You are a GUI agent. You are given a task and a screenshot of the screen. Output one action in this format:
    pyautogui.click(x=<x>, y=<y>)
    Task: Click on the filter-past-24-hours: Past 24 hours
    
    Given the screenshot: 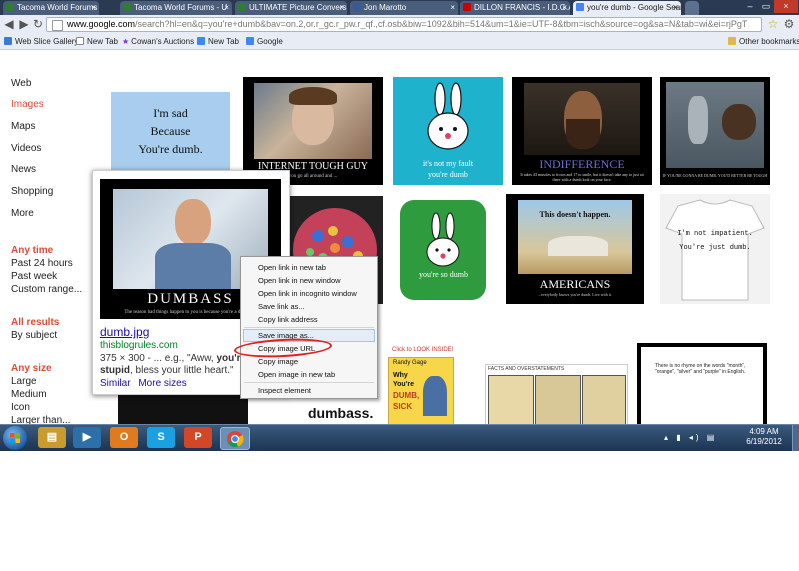 What is the action you would take?
    pyautogui.click(x=42, y=263)
    